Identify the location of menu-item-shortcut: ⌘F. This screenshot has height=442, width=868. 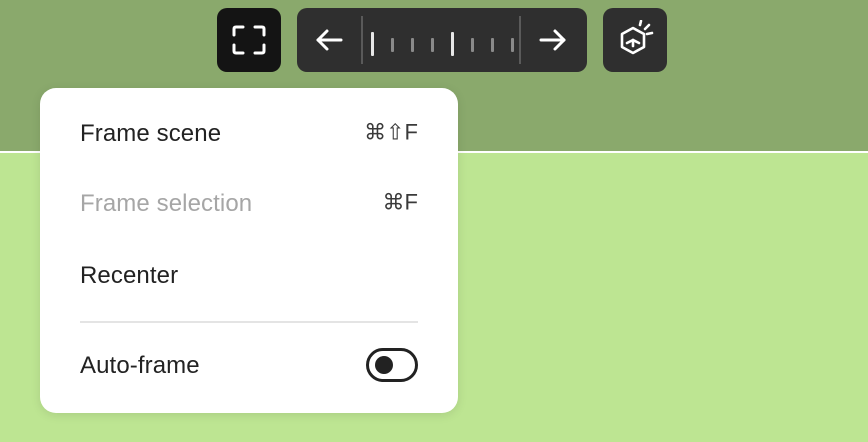
(400, 202).